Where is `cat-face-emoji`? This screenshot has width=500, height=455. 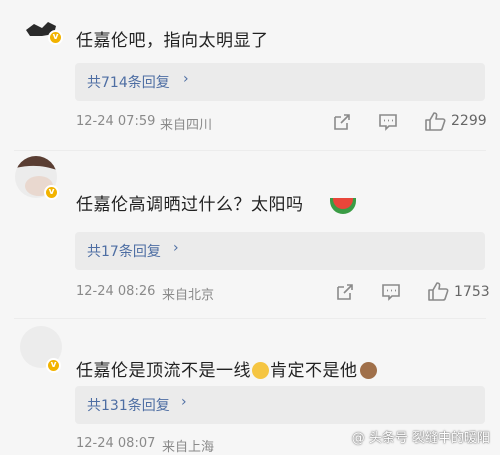
cat-face-emoji is located at coordinates (260, 370).